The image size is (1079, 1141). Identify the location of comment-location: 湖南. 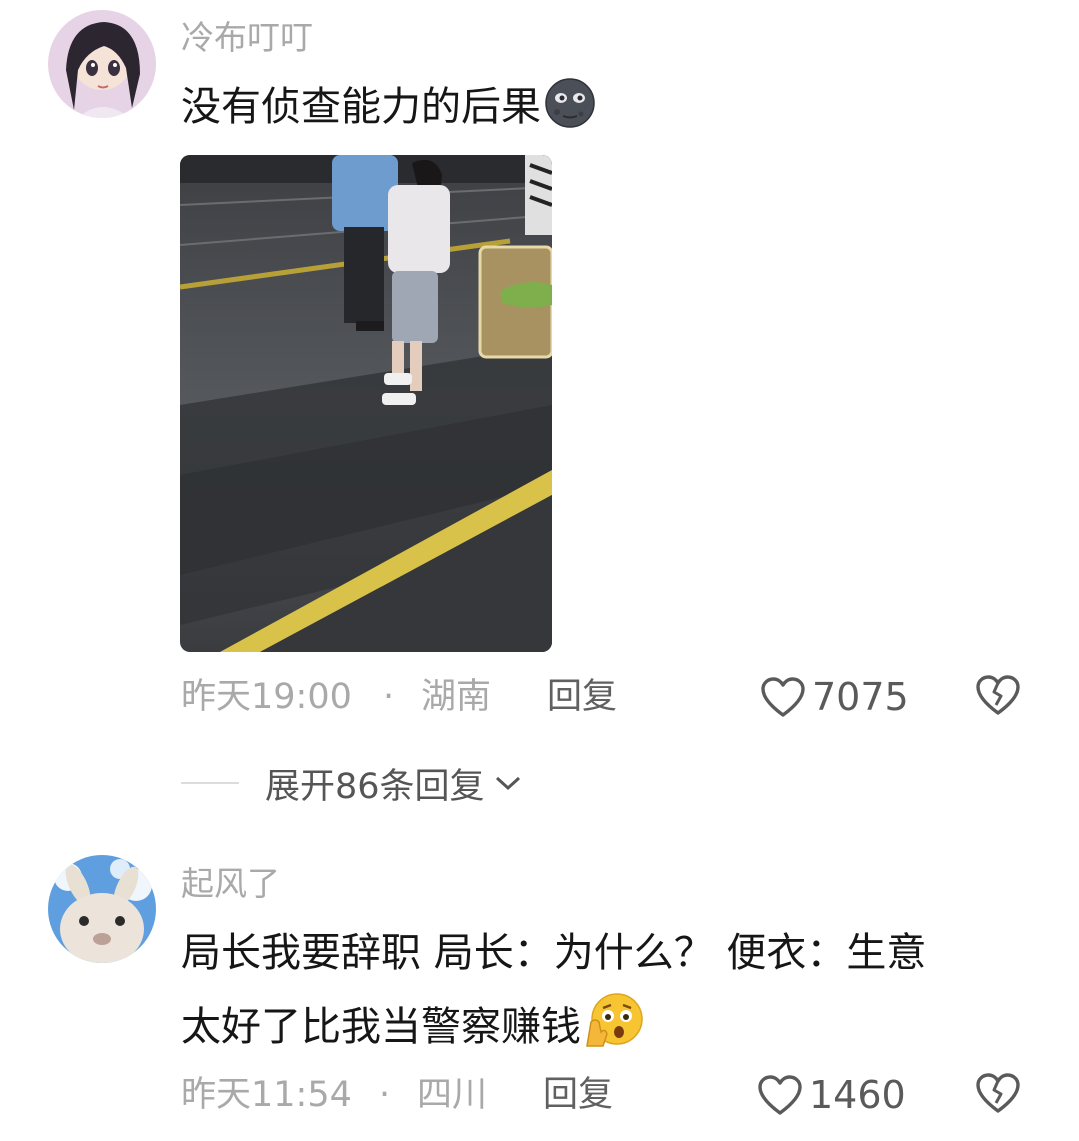
(456, 697).